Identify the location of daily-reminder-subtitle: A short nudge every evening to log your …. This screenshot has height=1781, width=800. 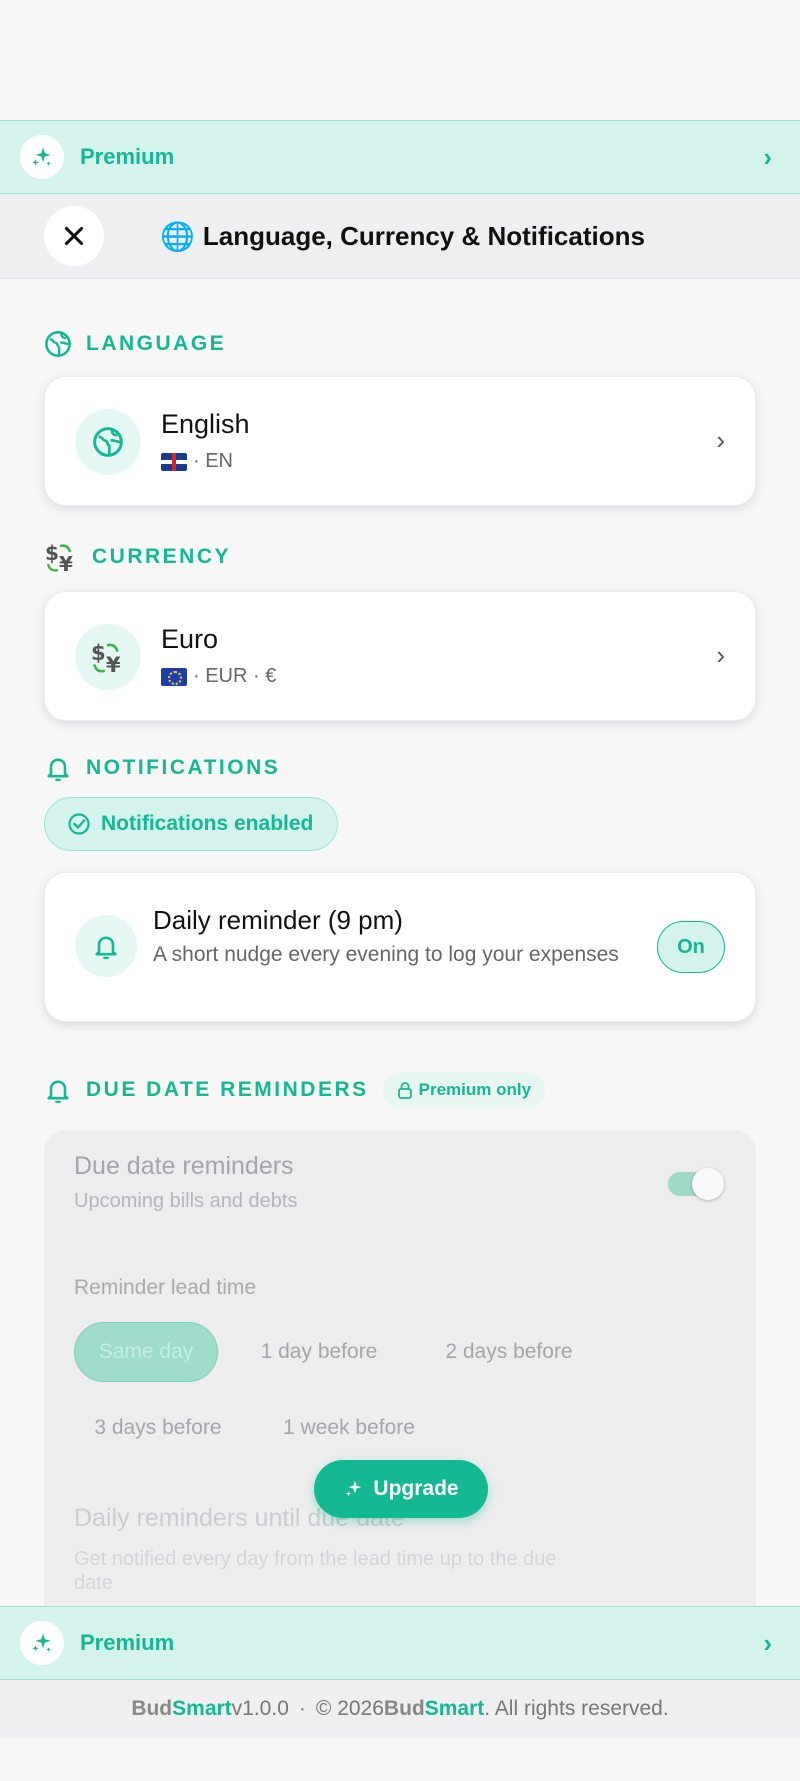
(386, 954).